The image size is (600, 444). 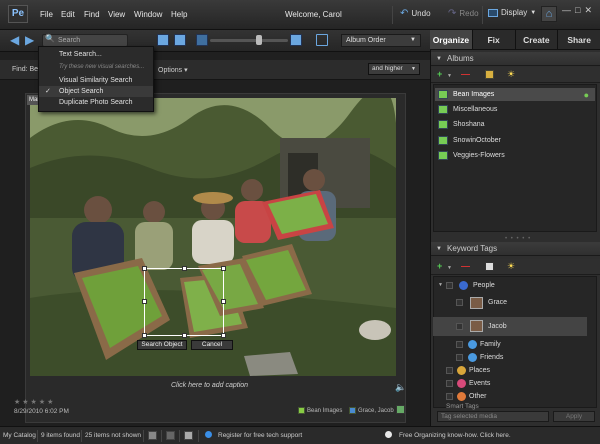 I want to click on delete-album-icon: —, so click(x=465, y=74).